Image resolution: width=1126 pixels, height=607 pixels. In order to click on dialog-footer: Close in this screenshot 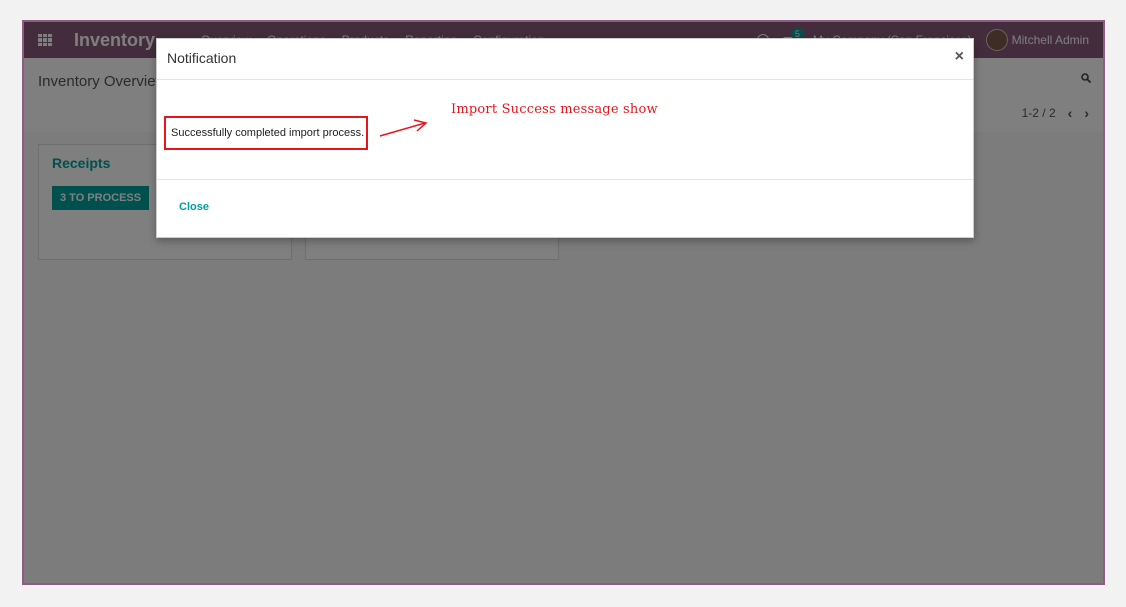, I will do `click(565, 209)`.